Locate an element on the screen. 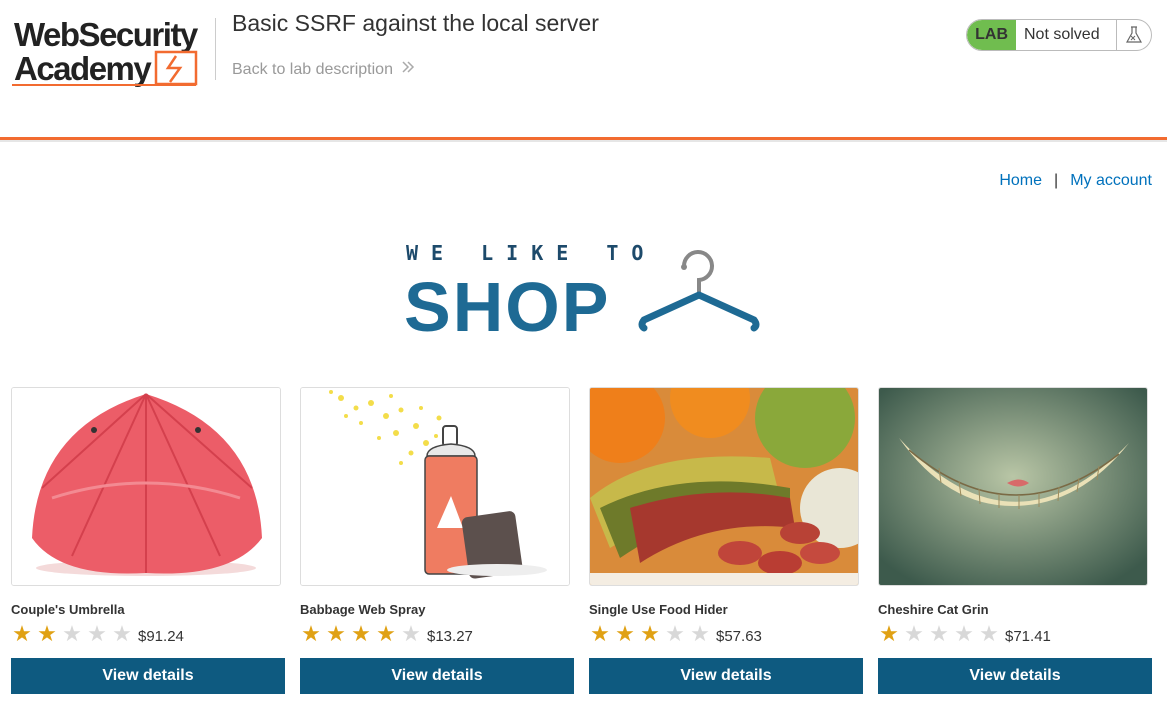  banana-salami-image is located at coordinates (724, 486).